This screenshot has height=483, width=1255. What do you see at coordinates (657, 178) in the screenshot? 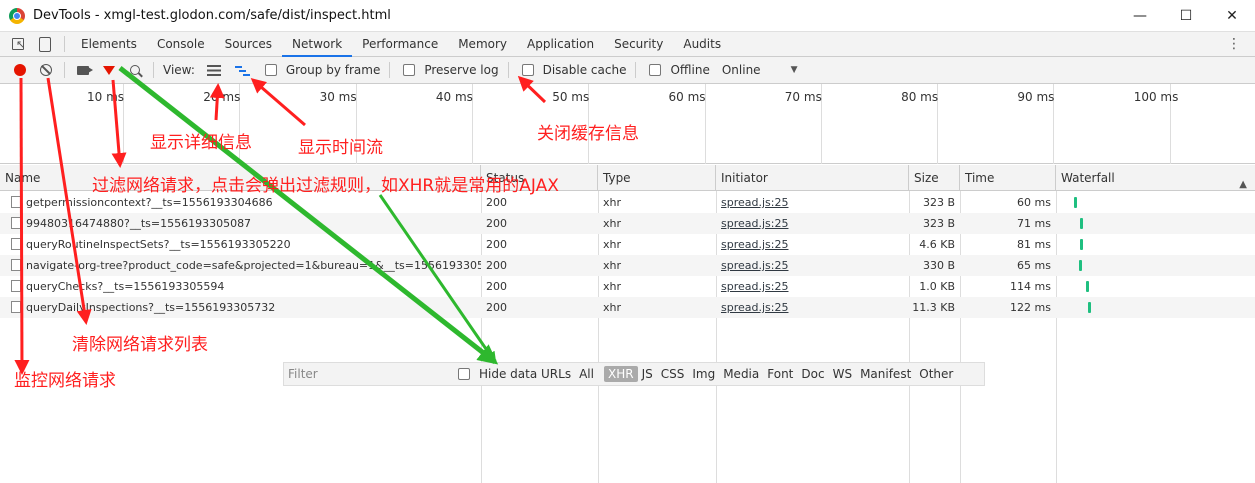
I see `column-header-type: Type` at bounding box center [657, 178].